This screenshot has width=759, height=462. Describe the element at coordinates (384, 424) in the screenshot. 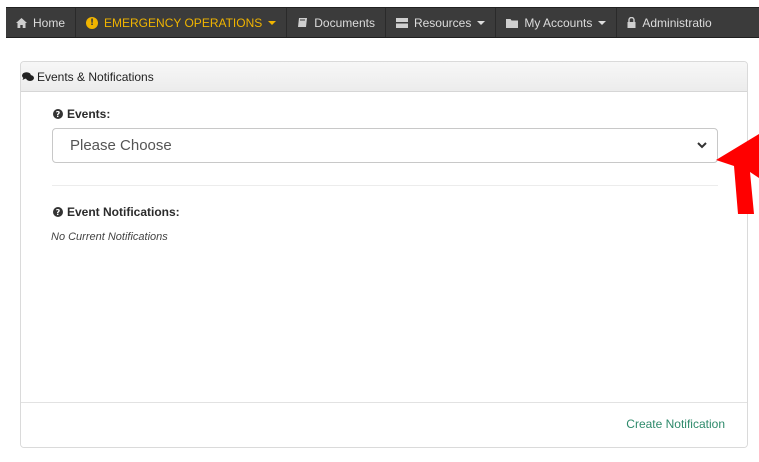

I see `panel-footer: Create Notification` at that location.